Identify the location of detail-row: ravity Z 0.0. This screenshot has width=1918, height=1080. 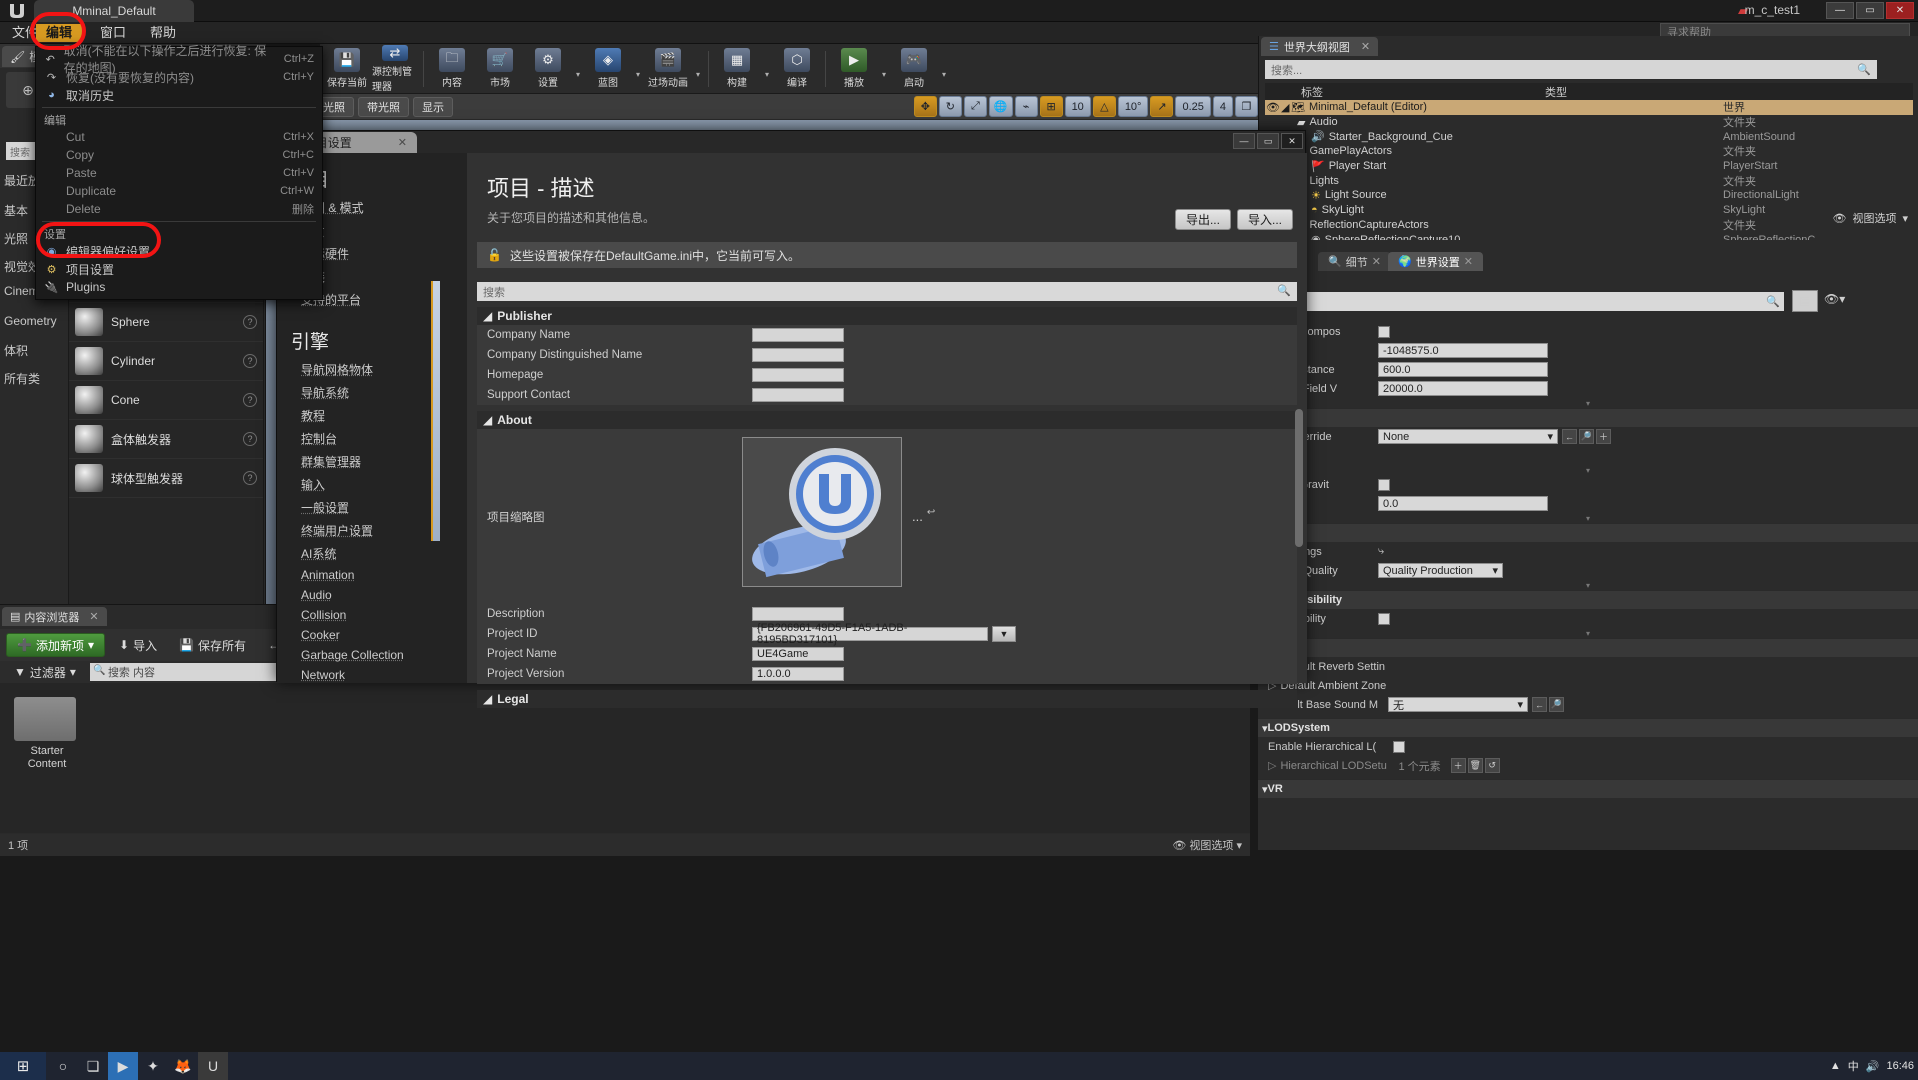
(1588, 503).